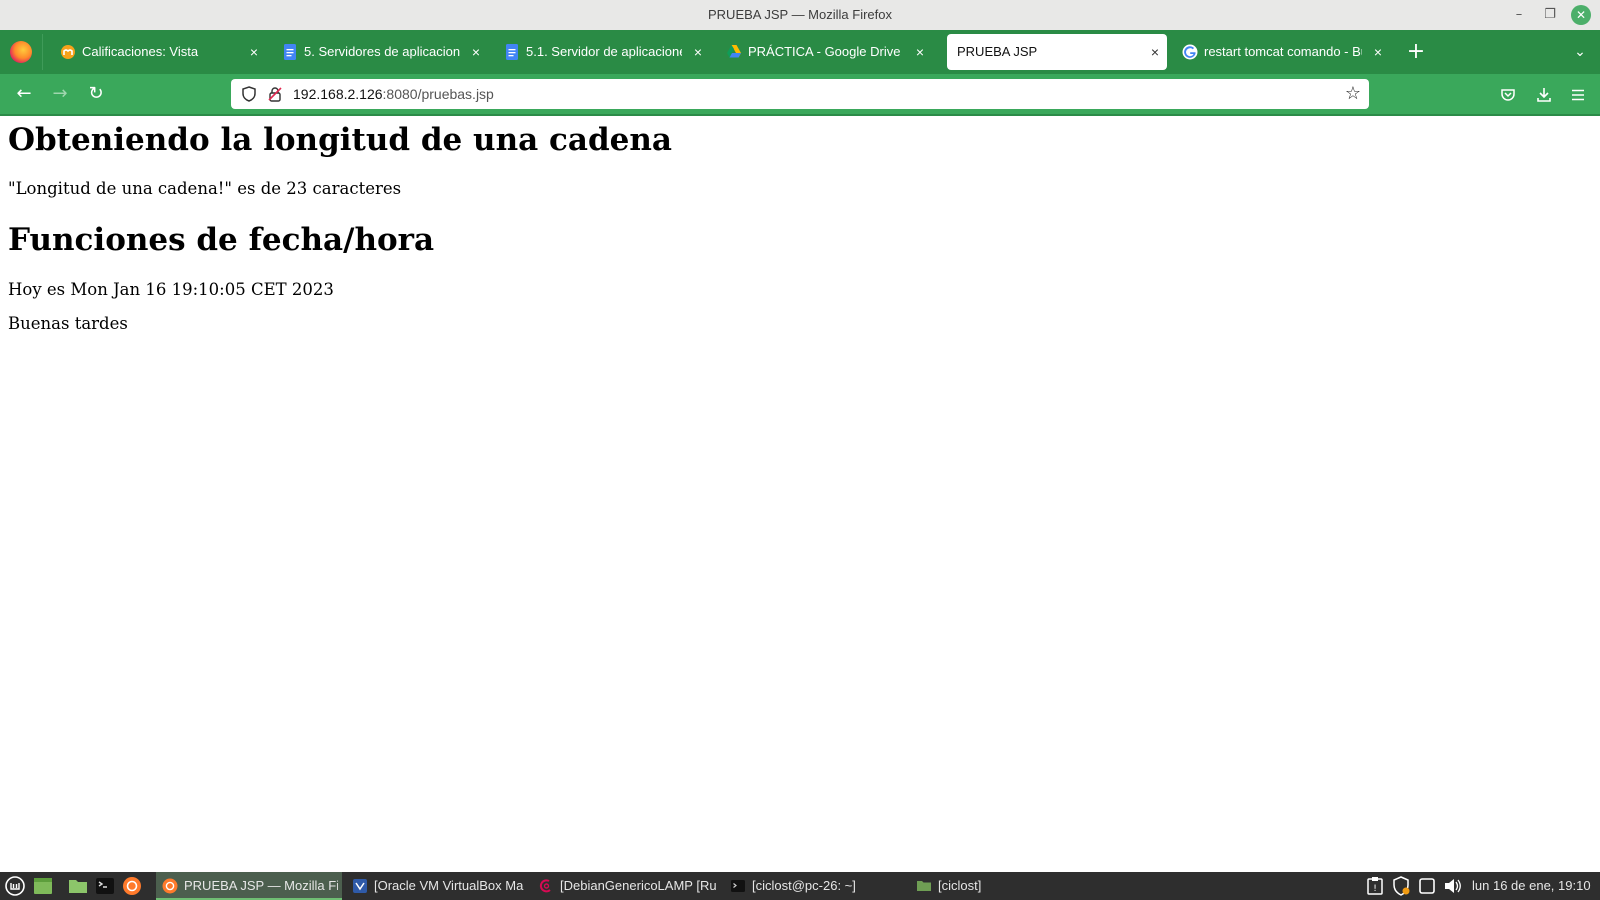  Describe the element at coordinates (60, 94) in the screenshot. I see `forward-arrow-icon: →` at that location.